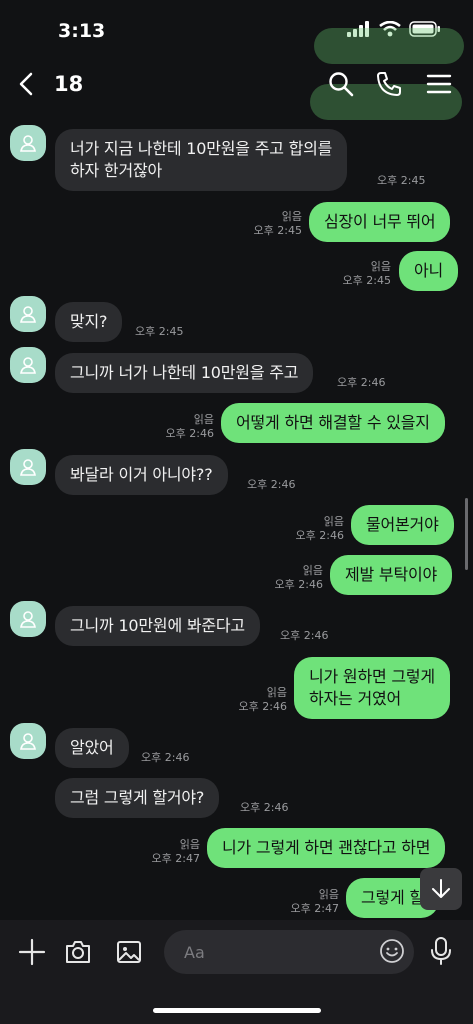 The width and height of the screenshot is (473, 1024). Describe the element at coordinates (391, 575) in the screenshot. I see `message-bubble-sent: 제발 부탁이야` at that location.